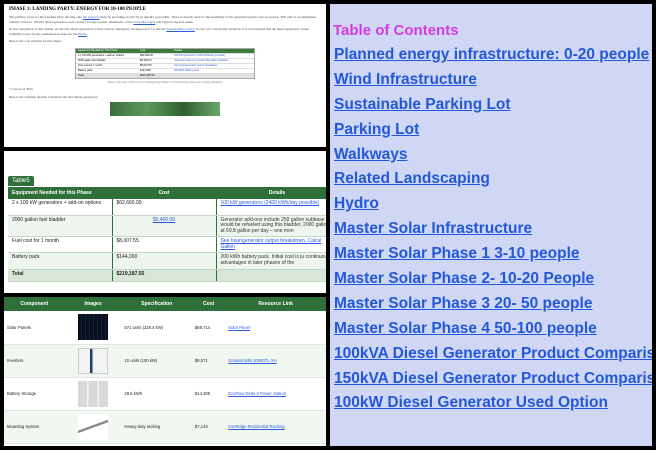  What do you see at coordinates (275, 427) in the screenshot?
I see `resource-link: IronRidge Residential Racking` at bounding box center [275, 427].